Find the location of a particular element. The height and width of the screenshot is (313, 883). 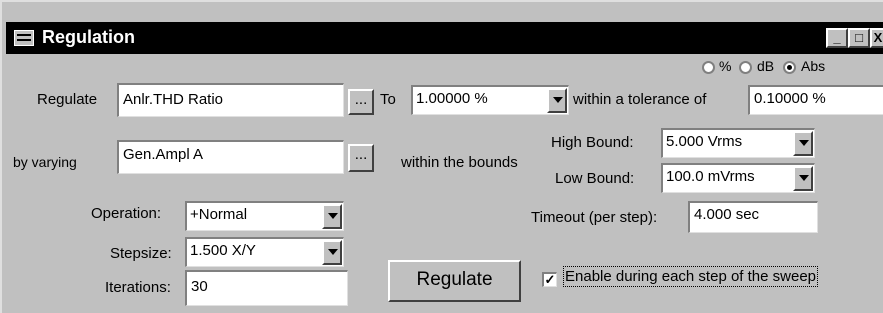

unit-db-radio is located at coordinates (745, 67).